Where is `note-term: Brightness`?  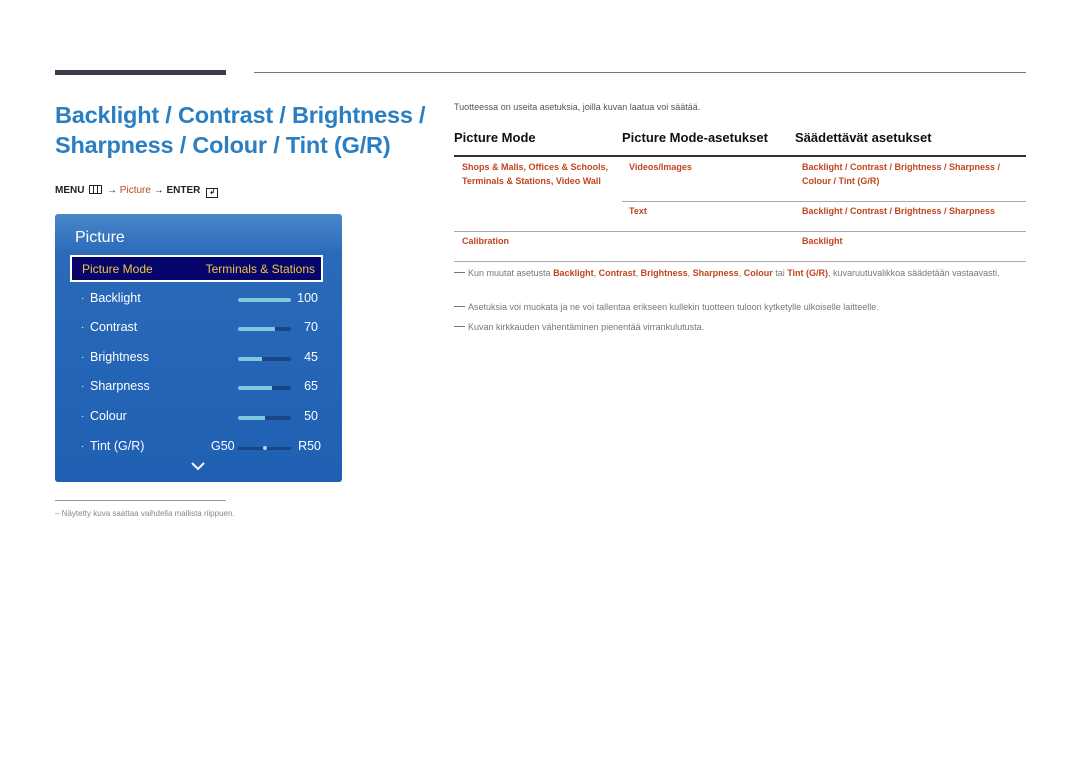
note-term: Brightness is located at coordinates (664, 273).